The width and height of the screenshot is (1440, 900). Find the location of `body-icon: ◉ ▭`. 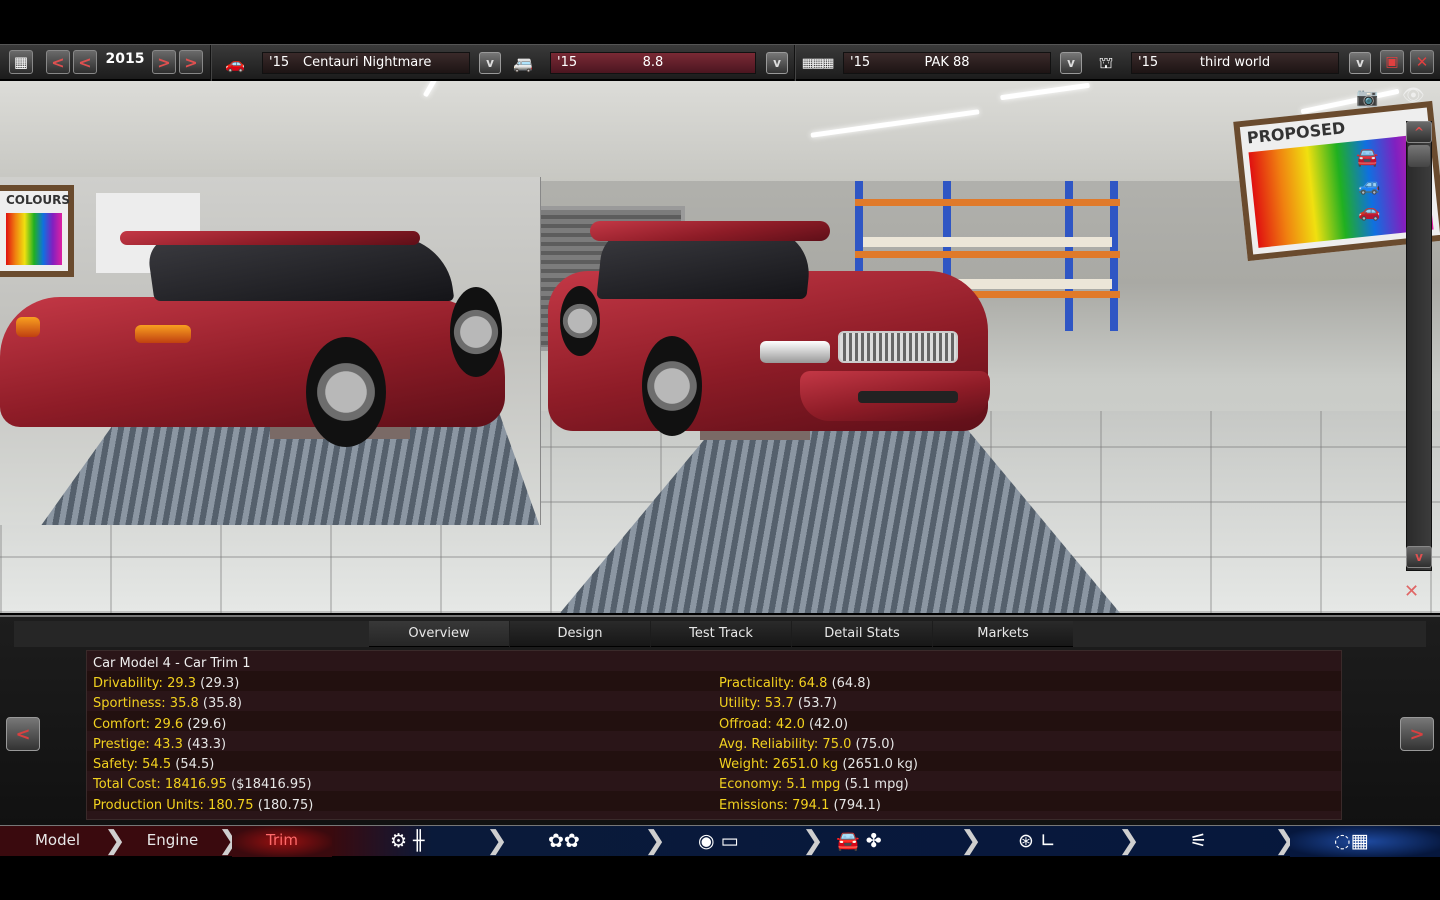

body-icon: ◉ ▭ is located at coordinates (718, 841).